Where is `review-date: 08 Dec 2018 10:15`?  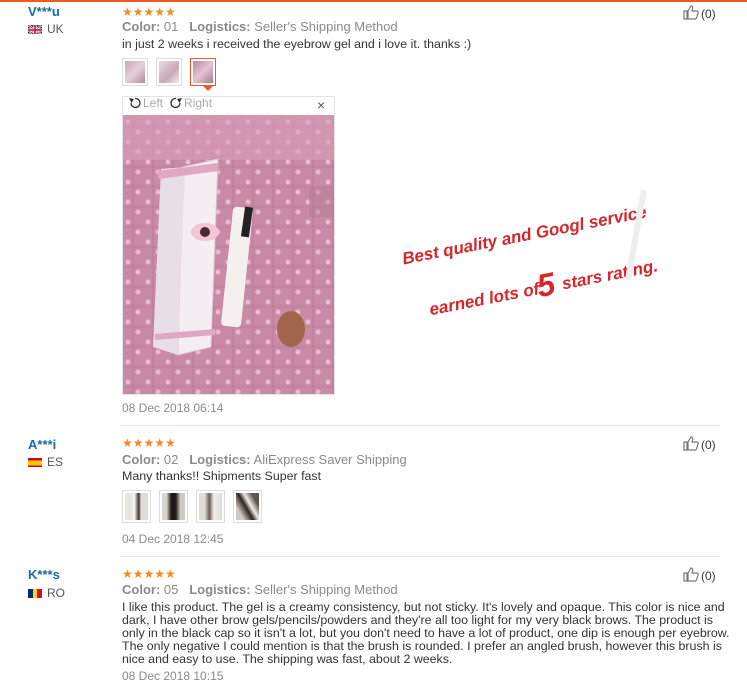 review-date: 08 Dec 2018 10:15 is located at coordinates (173, 676).